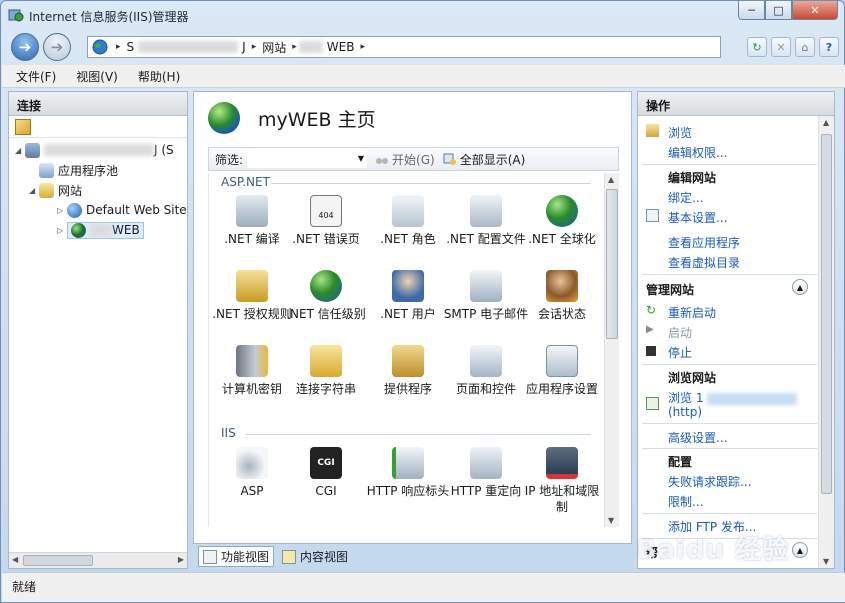  I want to click on maximize-button: □, so click(778, 10).